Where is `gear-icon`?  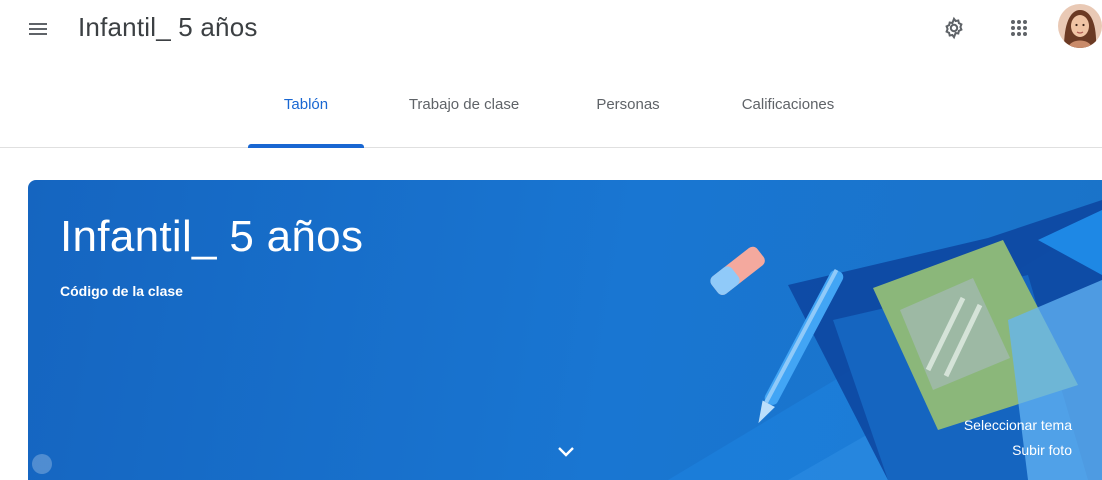 gear-icon is located at coordinates (954, 28).